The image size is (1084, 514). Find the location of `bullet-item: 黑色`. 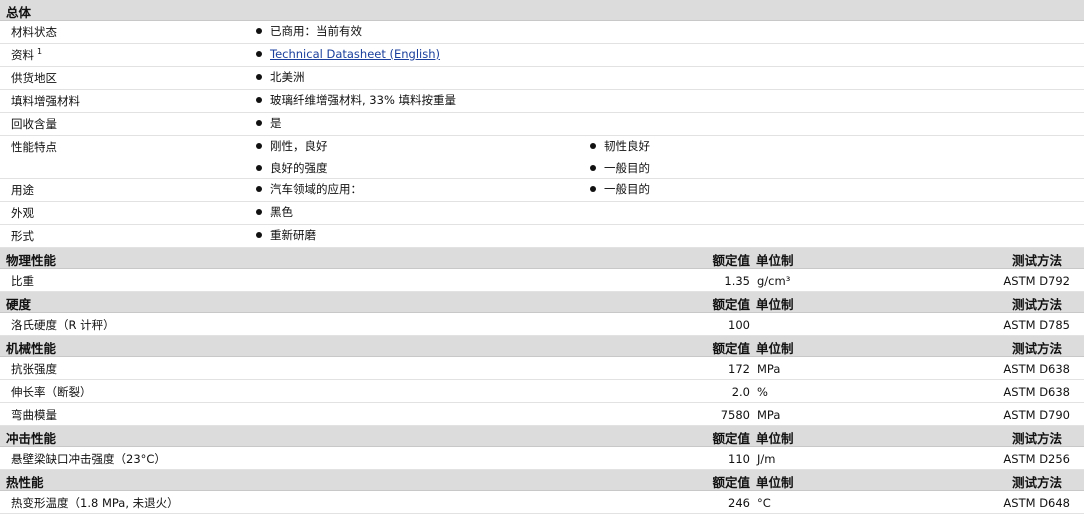

bullet-item: 黑色 is located at coordinates (274, 213).